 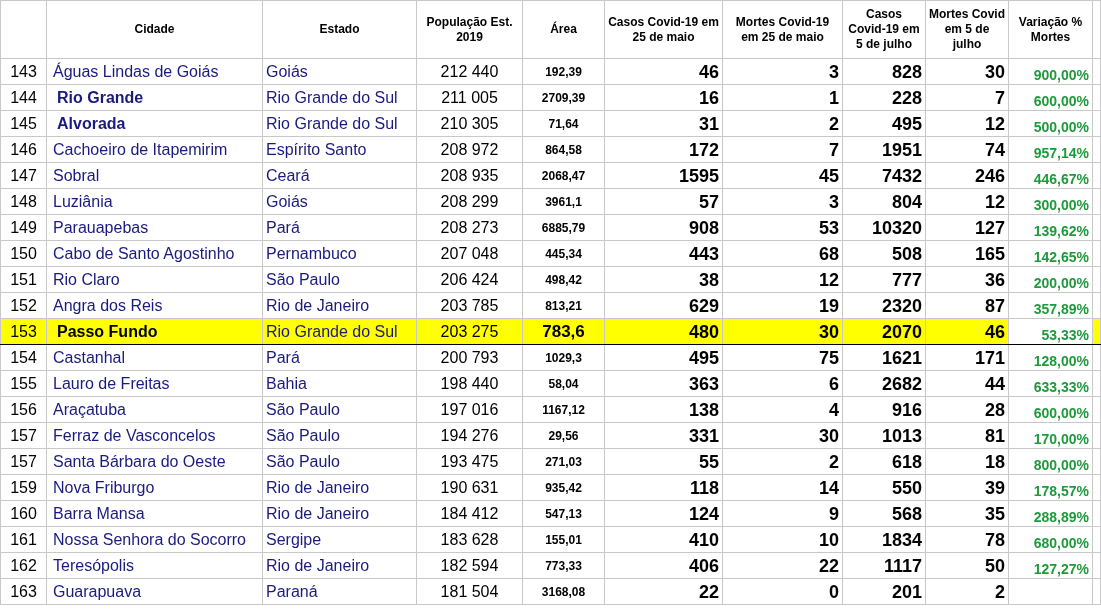 I want to click on table-cell: Sobral, so click(x=154, y=175).